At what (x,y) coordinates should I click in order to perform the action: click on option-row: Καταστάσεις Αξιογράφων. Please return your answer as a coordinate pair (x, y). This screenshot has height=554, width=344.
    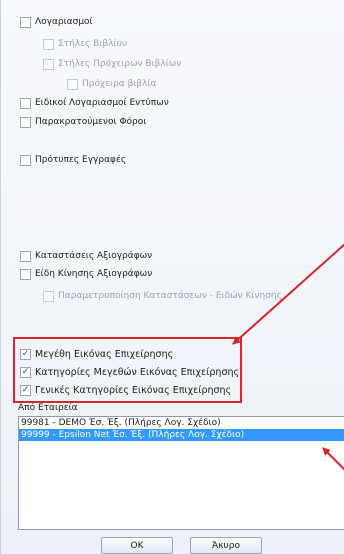
    Looking at the image, I should click on (86, 256).